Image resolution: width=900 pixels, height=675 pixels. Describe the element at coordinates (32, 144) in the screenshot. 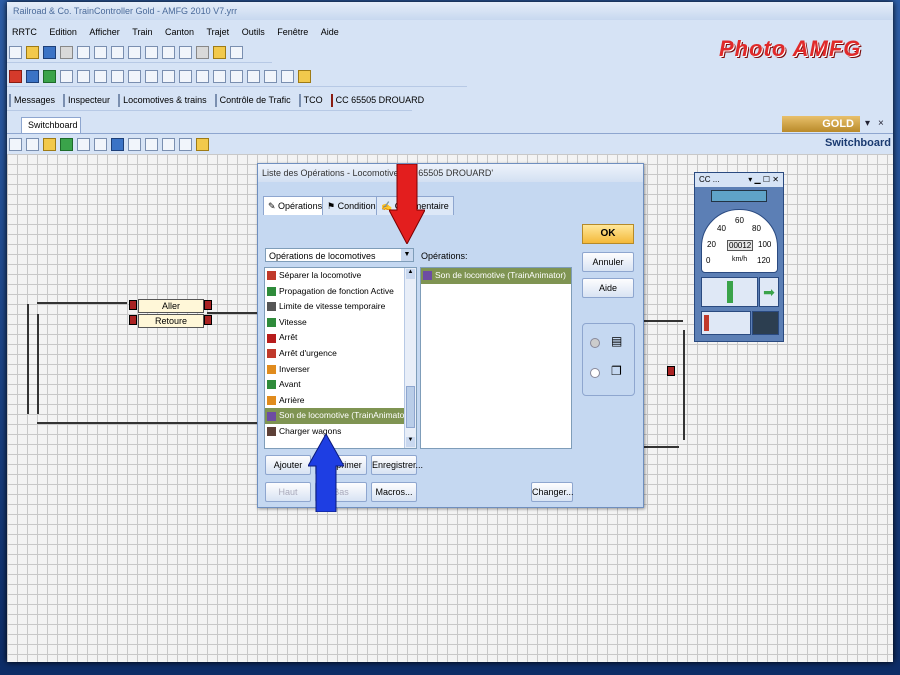

I see `pen-icon` at that location.